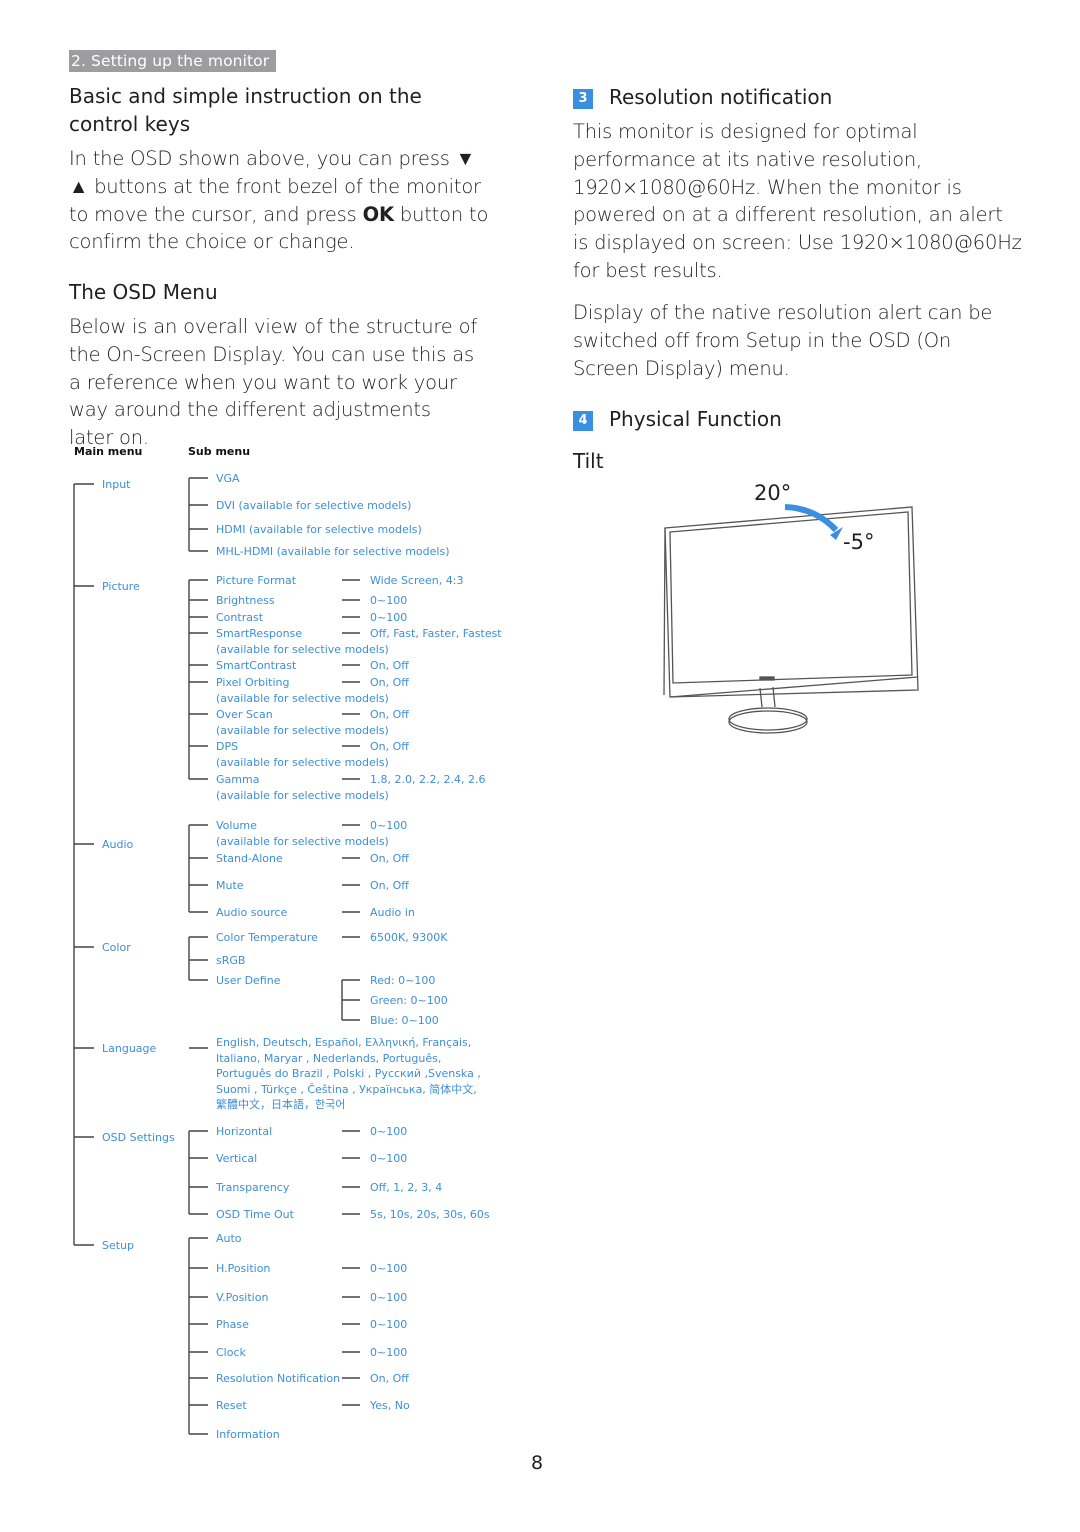 The height and width of the screenshot is (1532, 1080). What do you see at coordinates (259, 633) in the screenshot?
I see `picture-sub-item: SmartResponse` at bounding box center [259, 633].